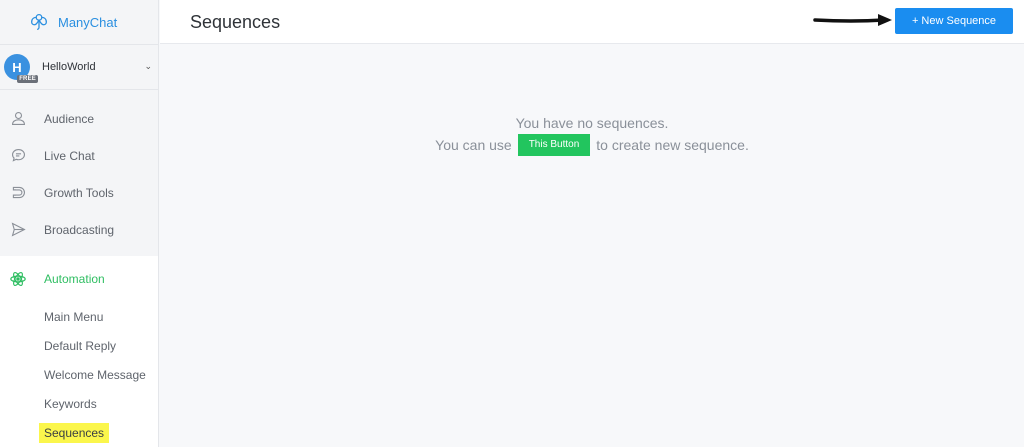  I want to click on sidebar-item-label: Broadcasting, so click(79, 229).